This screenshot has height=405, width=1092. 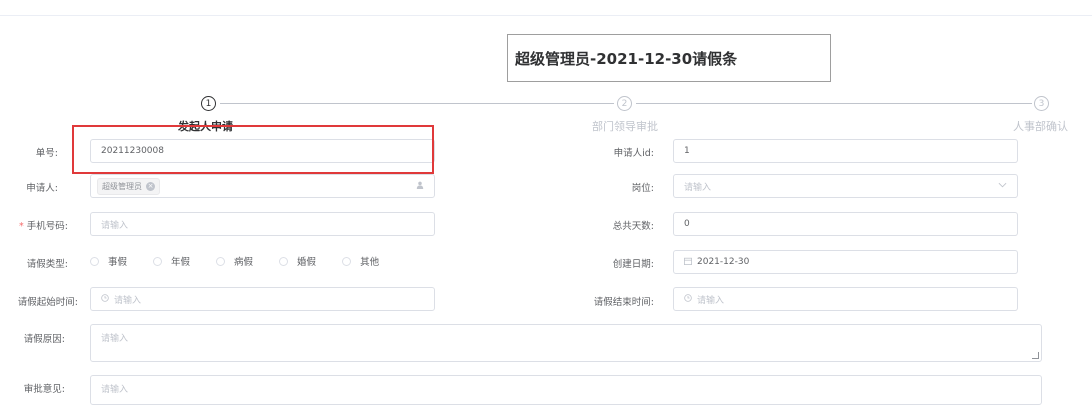 I want to click on step-2-label: 部门领导审批, so click(x=625, y=126).